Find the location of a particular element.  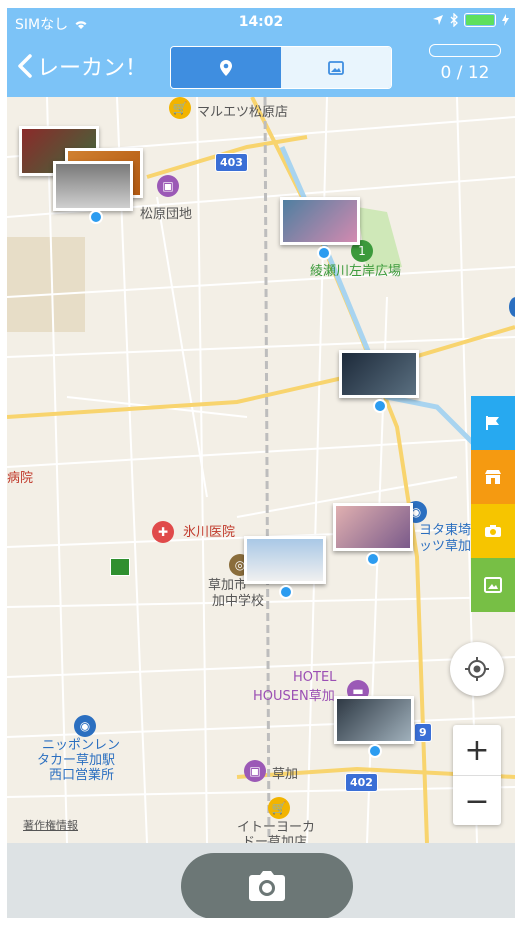

map-pin-icon is located at coordinates (226, 67).